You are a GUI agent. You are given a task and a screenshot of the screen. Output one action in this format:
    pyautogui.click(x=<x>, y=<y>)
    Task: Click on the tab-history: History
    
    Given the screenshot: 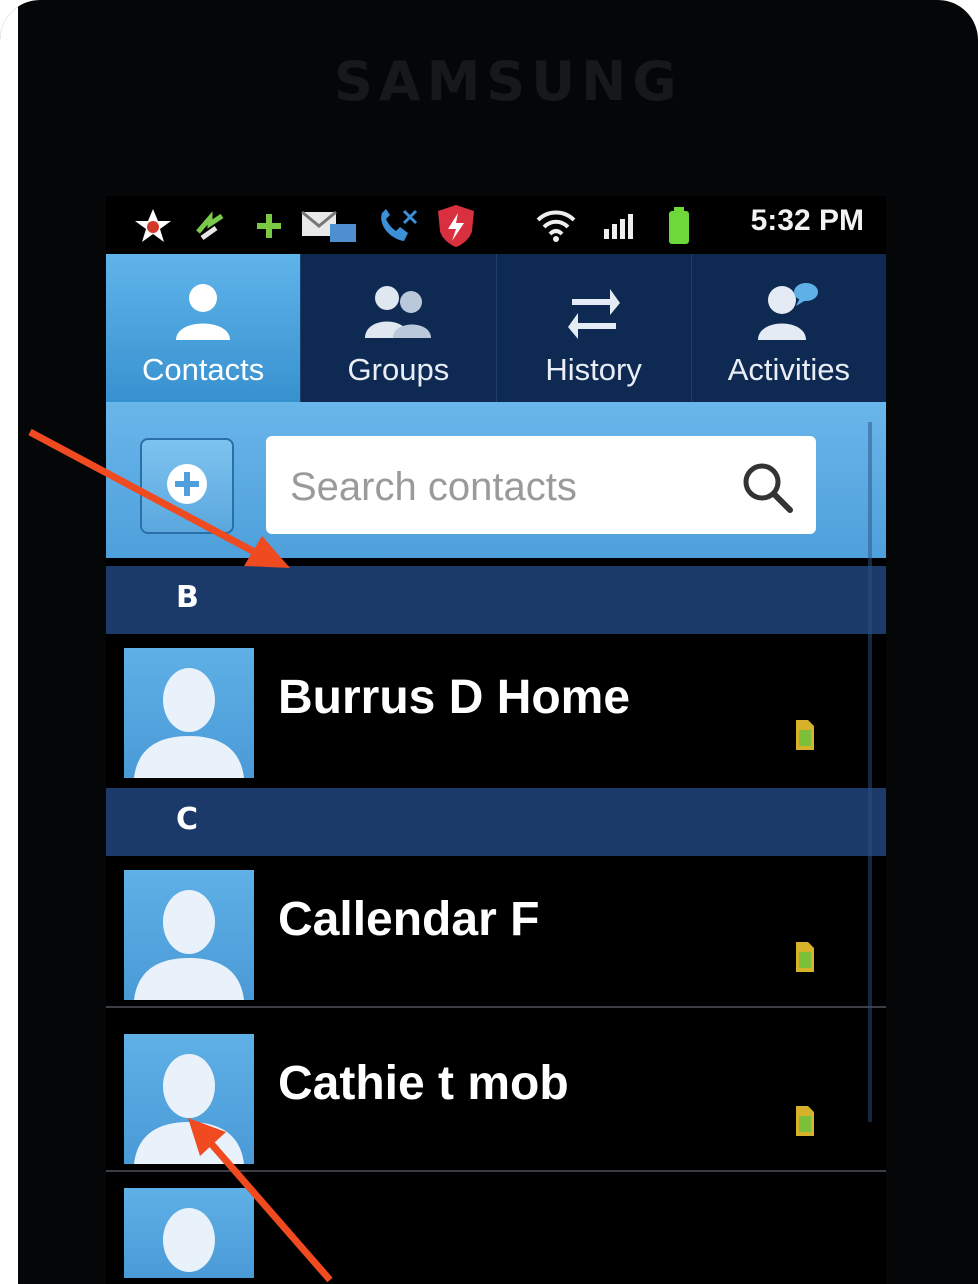 What is the action you would take?
    pyautogui.click(x=593, y=328)
    